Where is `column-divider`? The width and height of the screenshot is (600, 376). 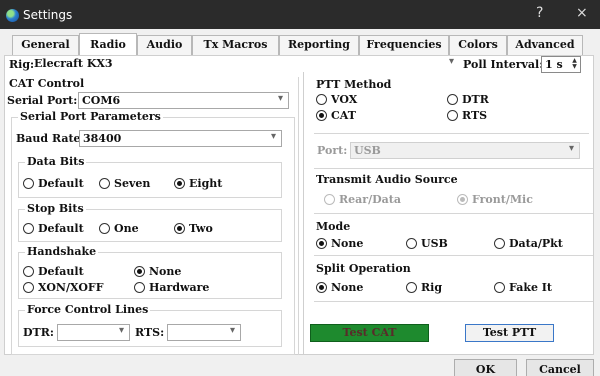 column-divider is located at coordinates (303, 213).